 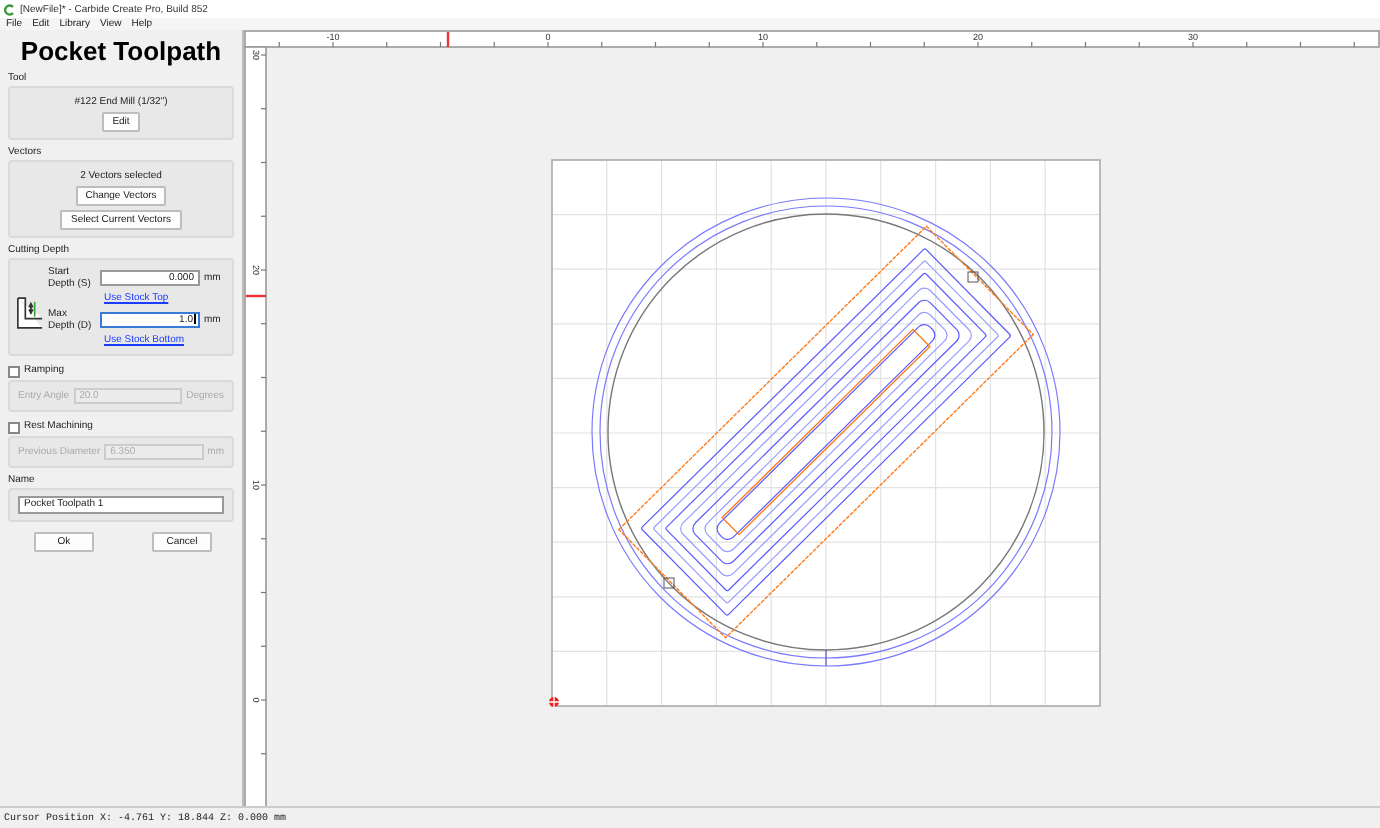 What do you see at coordinates (30, 312) in the screenshot?
I see `depth-diagram-icon` at bounding box center [30, 312].